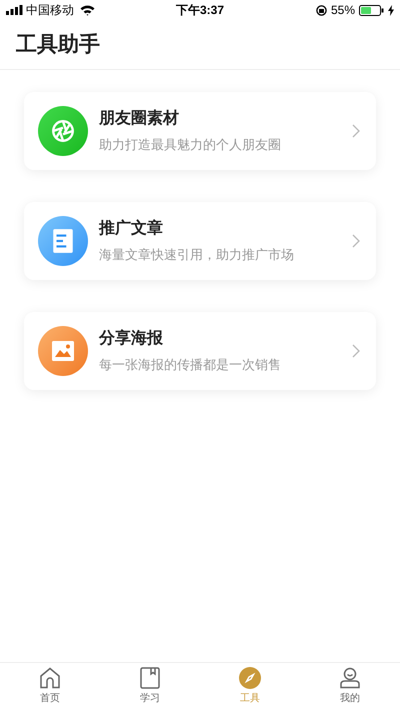 The image size is (400, 710). What do you see at coordinates (190, 144) in the screenshot?
I see `card-subtitle: 助力打造最具魅力的个人朋友圈` at bounding box center [190, 144].